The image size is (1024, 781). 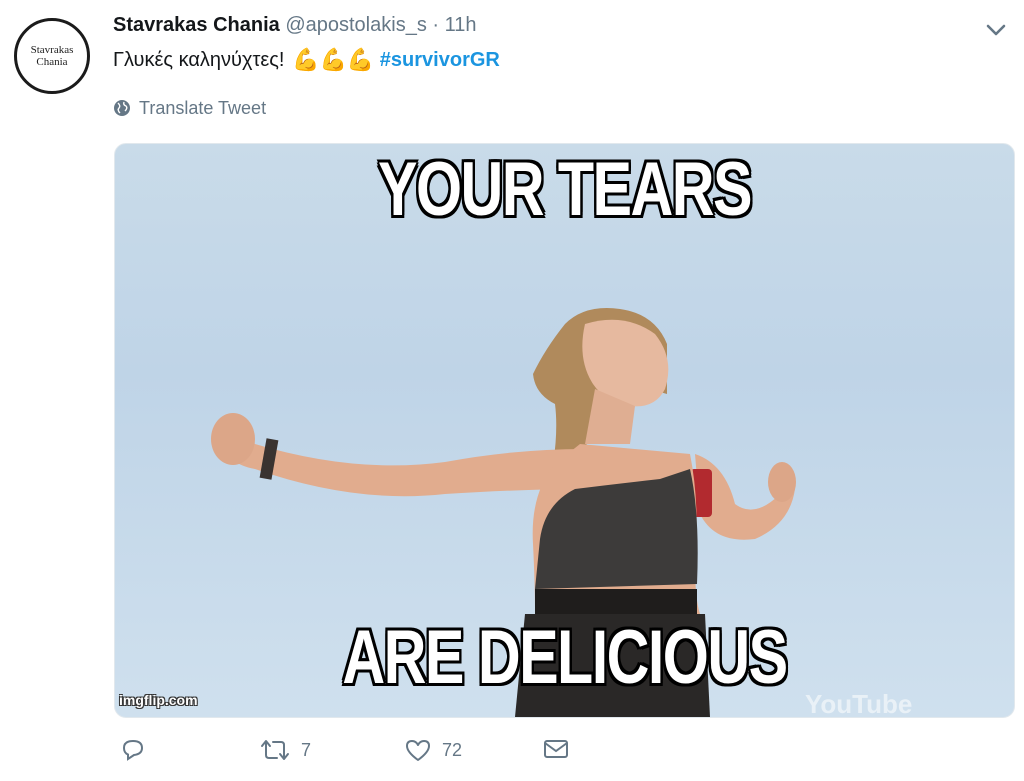 I want to click on translate-label: Translate Tweet, so click(x=203, y=108).